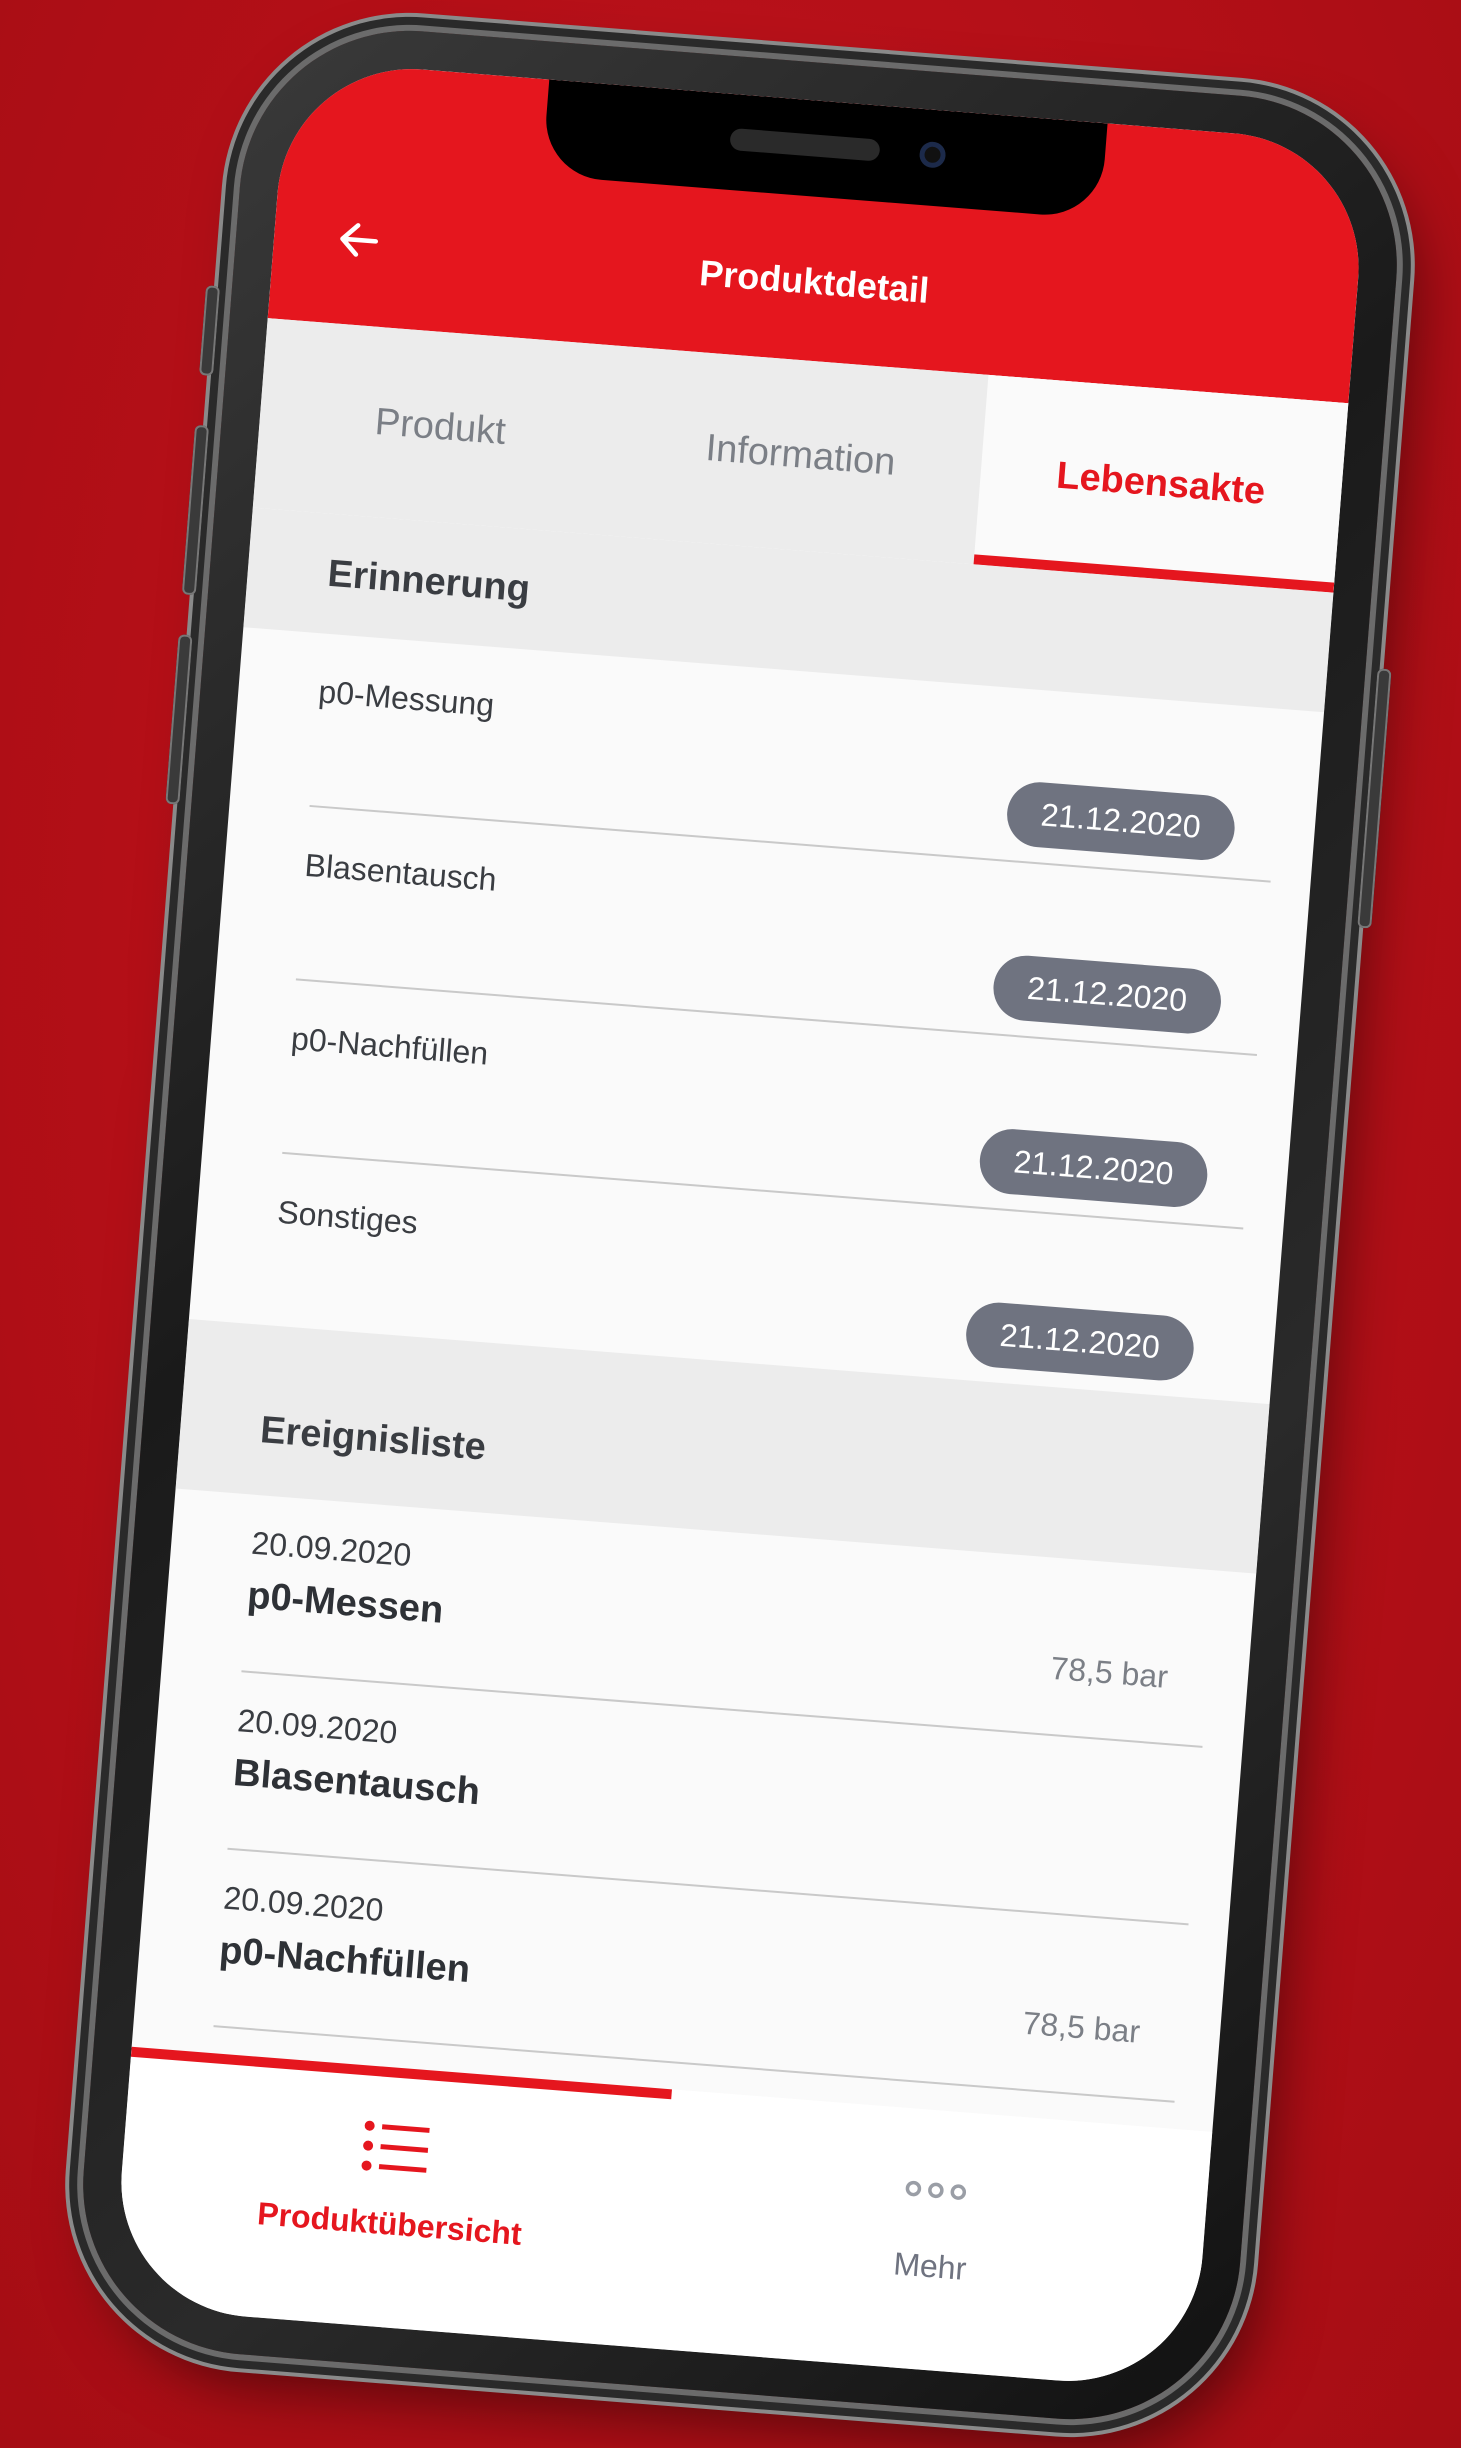  What do you see at coordinates (814, 281) in the screenshot?
I see `page-title: Produktdetail` at bounding box center [814, 281].